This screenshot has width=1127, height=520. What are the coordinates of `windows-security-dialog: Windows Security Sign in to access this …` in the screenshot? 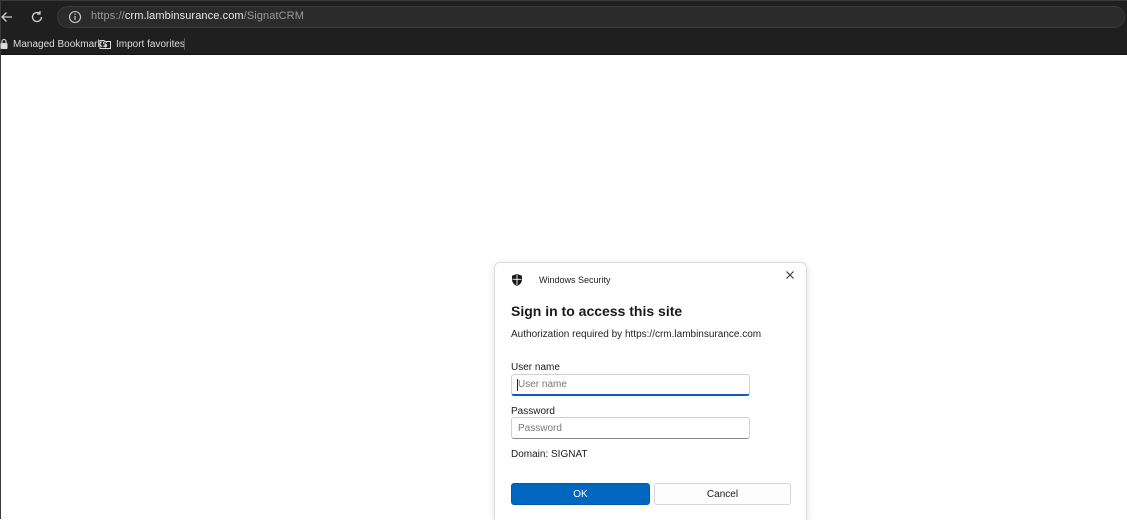 It's located at (650, 391).